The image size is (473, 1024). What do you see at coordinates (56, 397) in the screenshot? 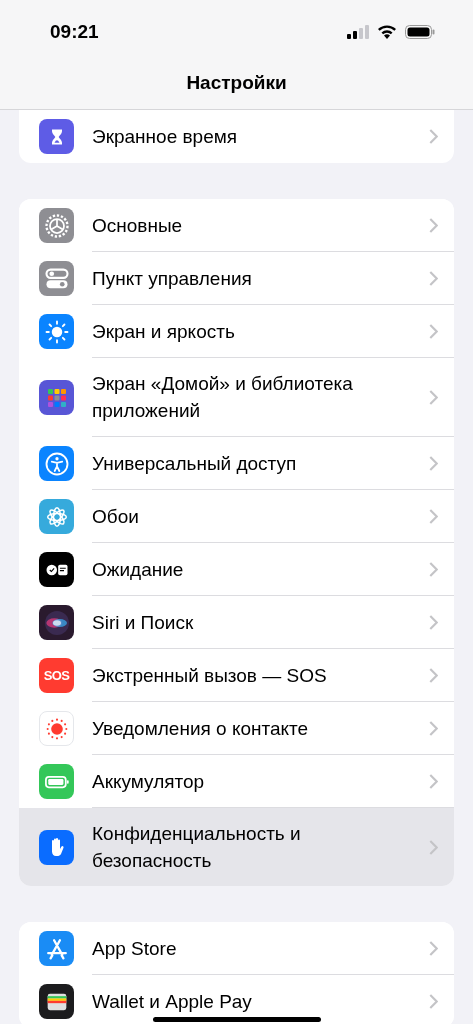
I see `grid-icon` at bounding box center [56, 397].